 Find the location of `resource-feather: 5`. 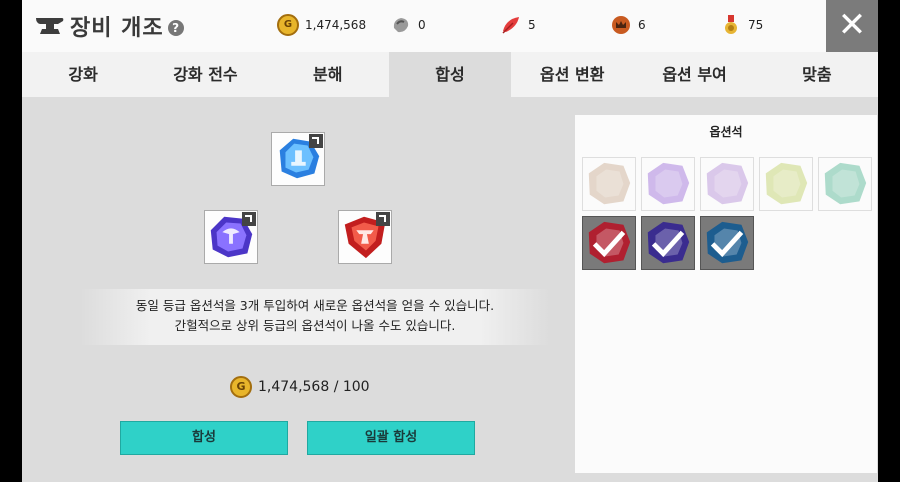

resource-feather: 5 is located at coordinates (518, 25).